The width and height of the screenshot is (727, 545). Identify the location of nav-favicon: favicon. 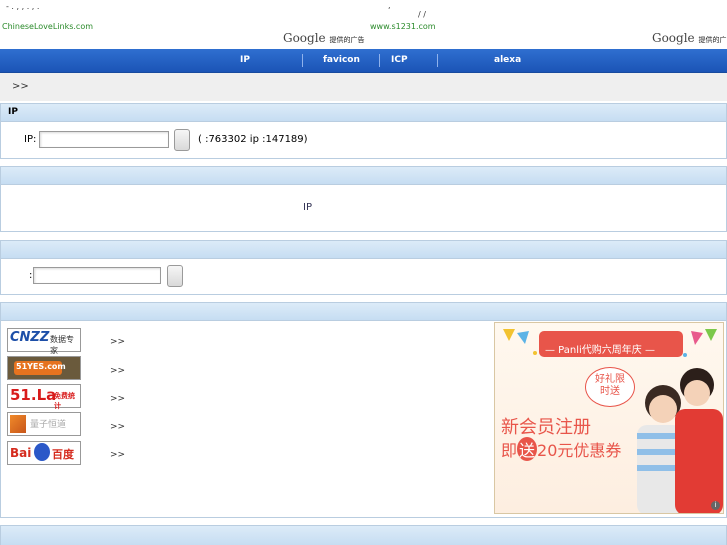
(341, 60).